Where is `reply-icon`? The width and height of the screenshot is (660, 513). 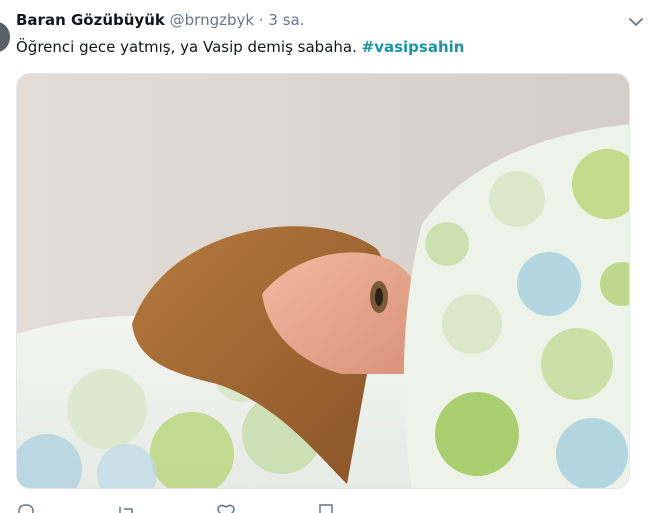
reply-icon is located at coordinates (26, 507).